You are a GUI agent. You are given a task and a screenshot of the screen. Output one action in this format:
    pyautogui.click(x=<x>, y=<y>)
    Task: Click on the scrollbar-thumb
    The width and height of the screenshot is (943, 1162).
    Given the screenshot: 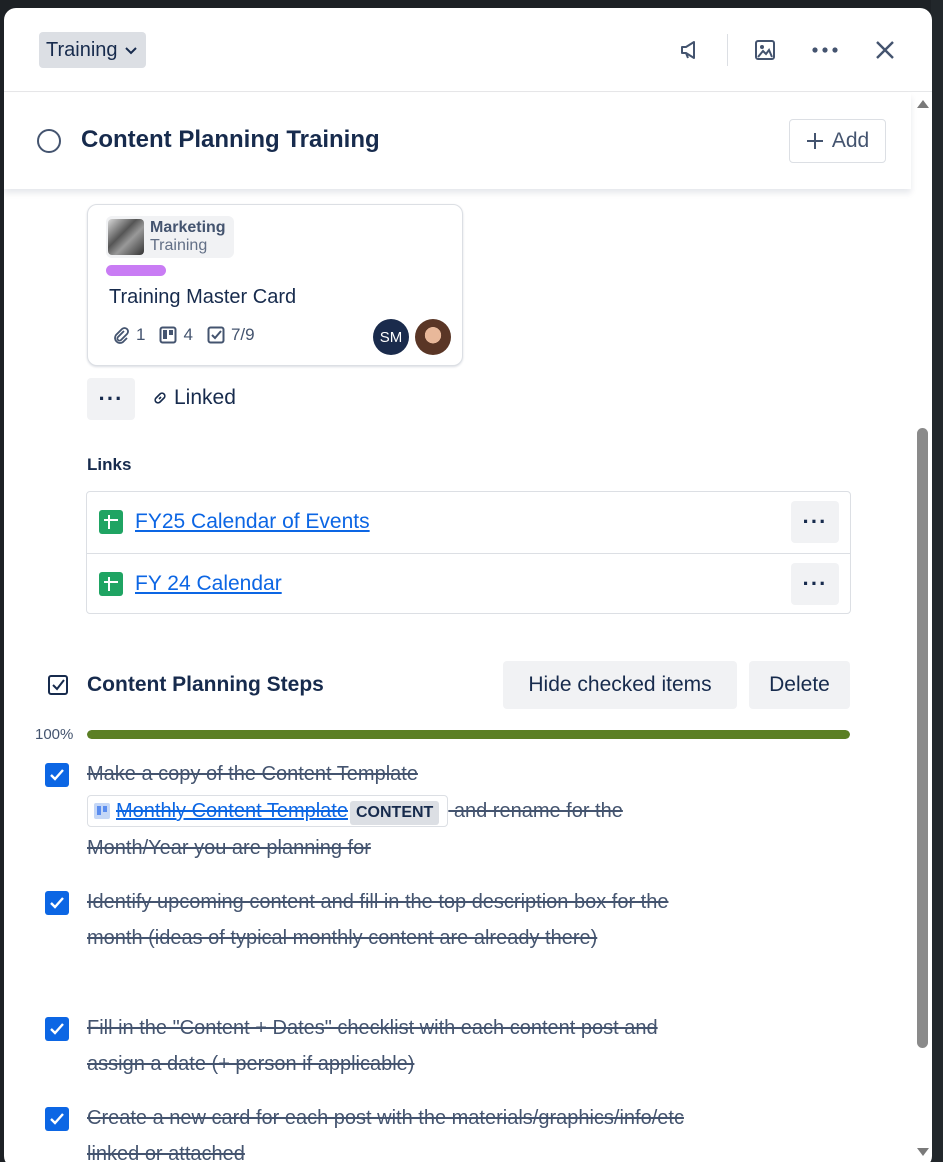 What is the action you would take?
    pyautogui.click(x=922, y=738)
    